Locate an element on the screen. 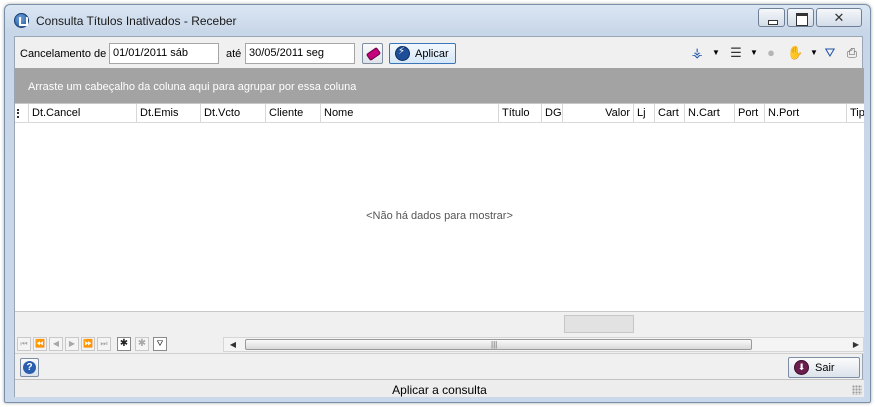 This screenshot has height=407, width=875. column-header-cart: Cart is located at coordinates (670, 113).